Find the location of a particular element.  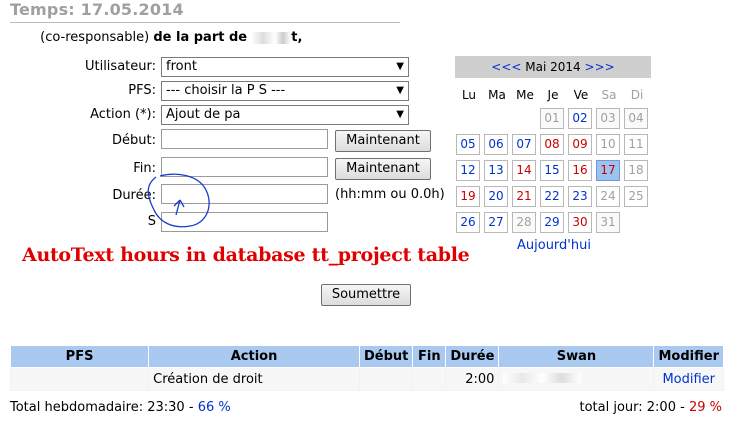

weekly-total-label: Total hebdomadaire: is located at coordinates (77, 407).